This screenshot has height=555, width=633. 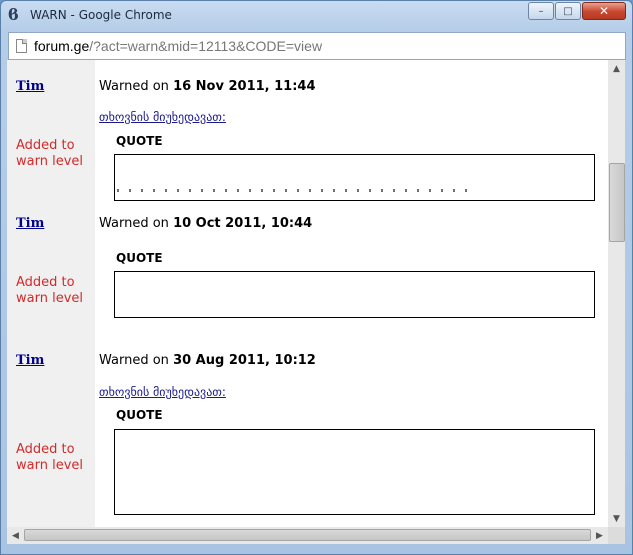 What do you see at coordinates (616, 518) in the screenshot?
I see `scroll-down-icon: ▼` at bounding box center [616, 518].